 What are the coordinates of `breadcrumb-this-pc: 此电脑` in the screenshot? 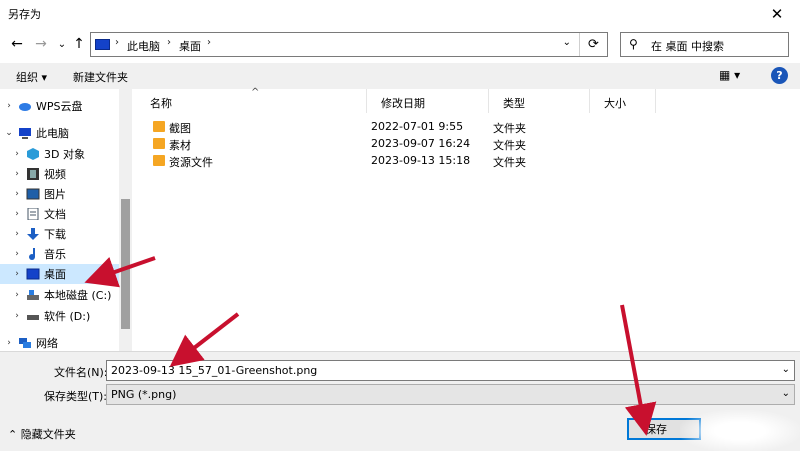 It's located at (143, 46).